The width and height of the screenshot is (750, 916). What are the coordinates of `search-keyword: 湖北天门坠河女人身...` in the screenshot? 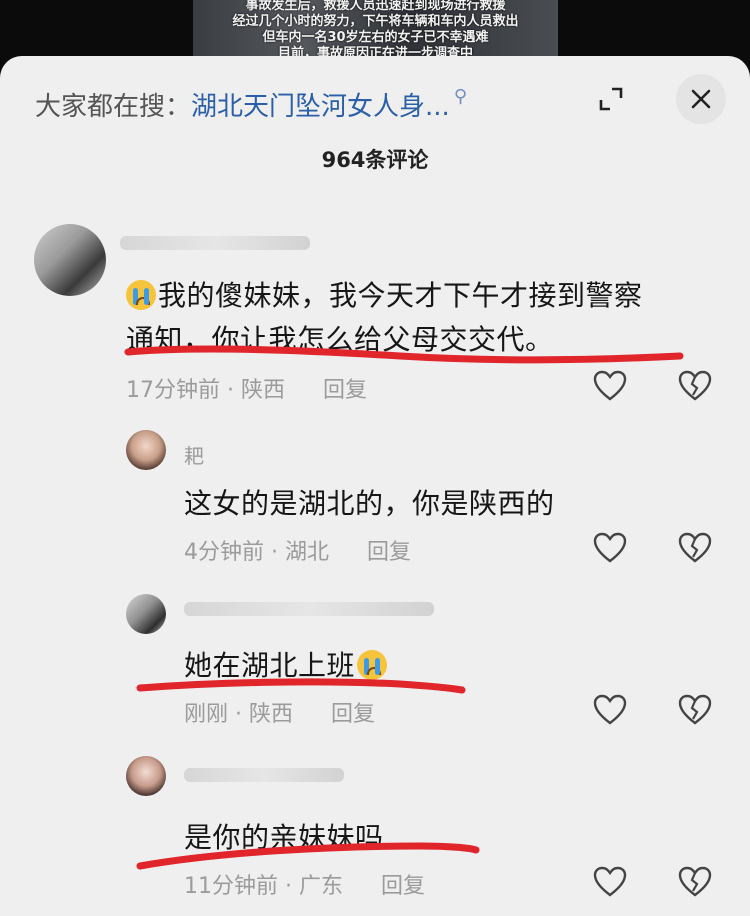 It's located at (320, 107).